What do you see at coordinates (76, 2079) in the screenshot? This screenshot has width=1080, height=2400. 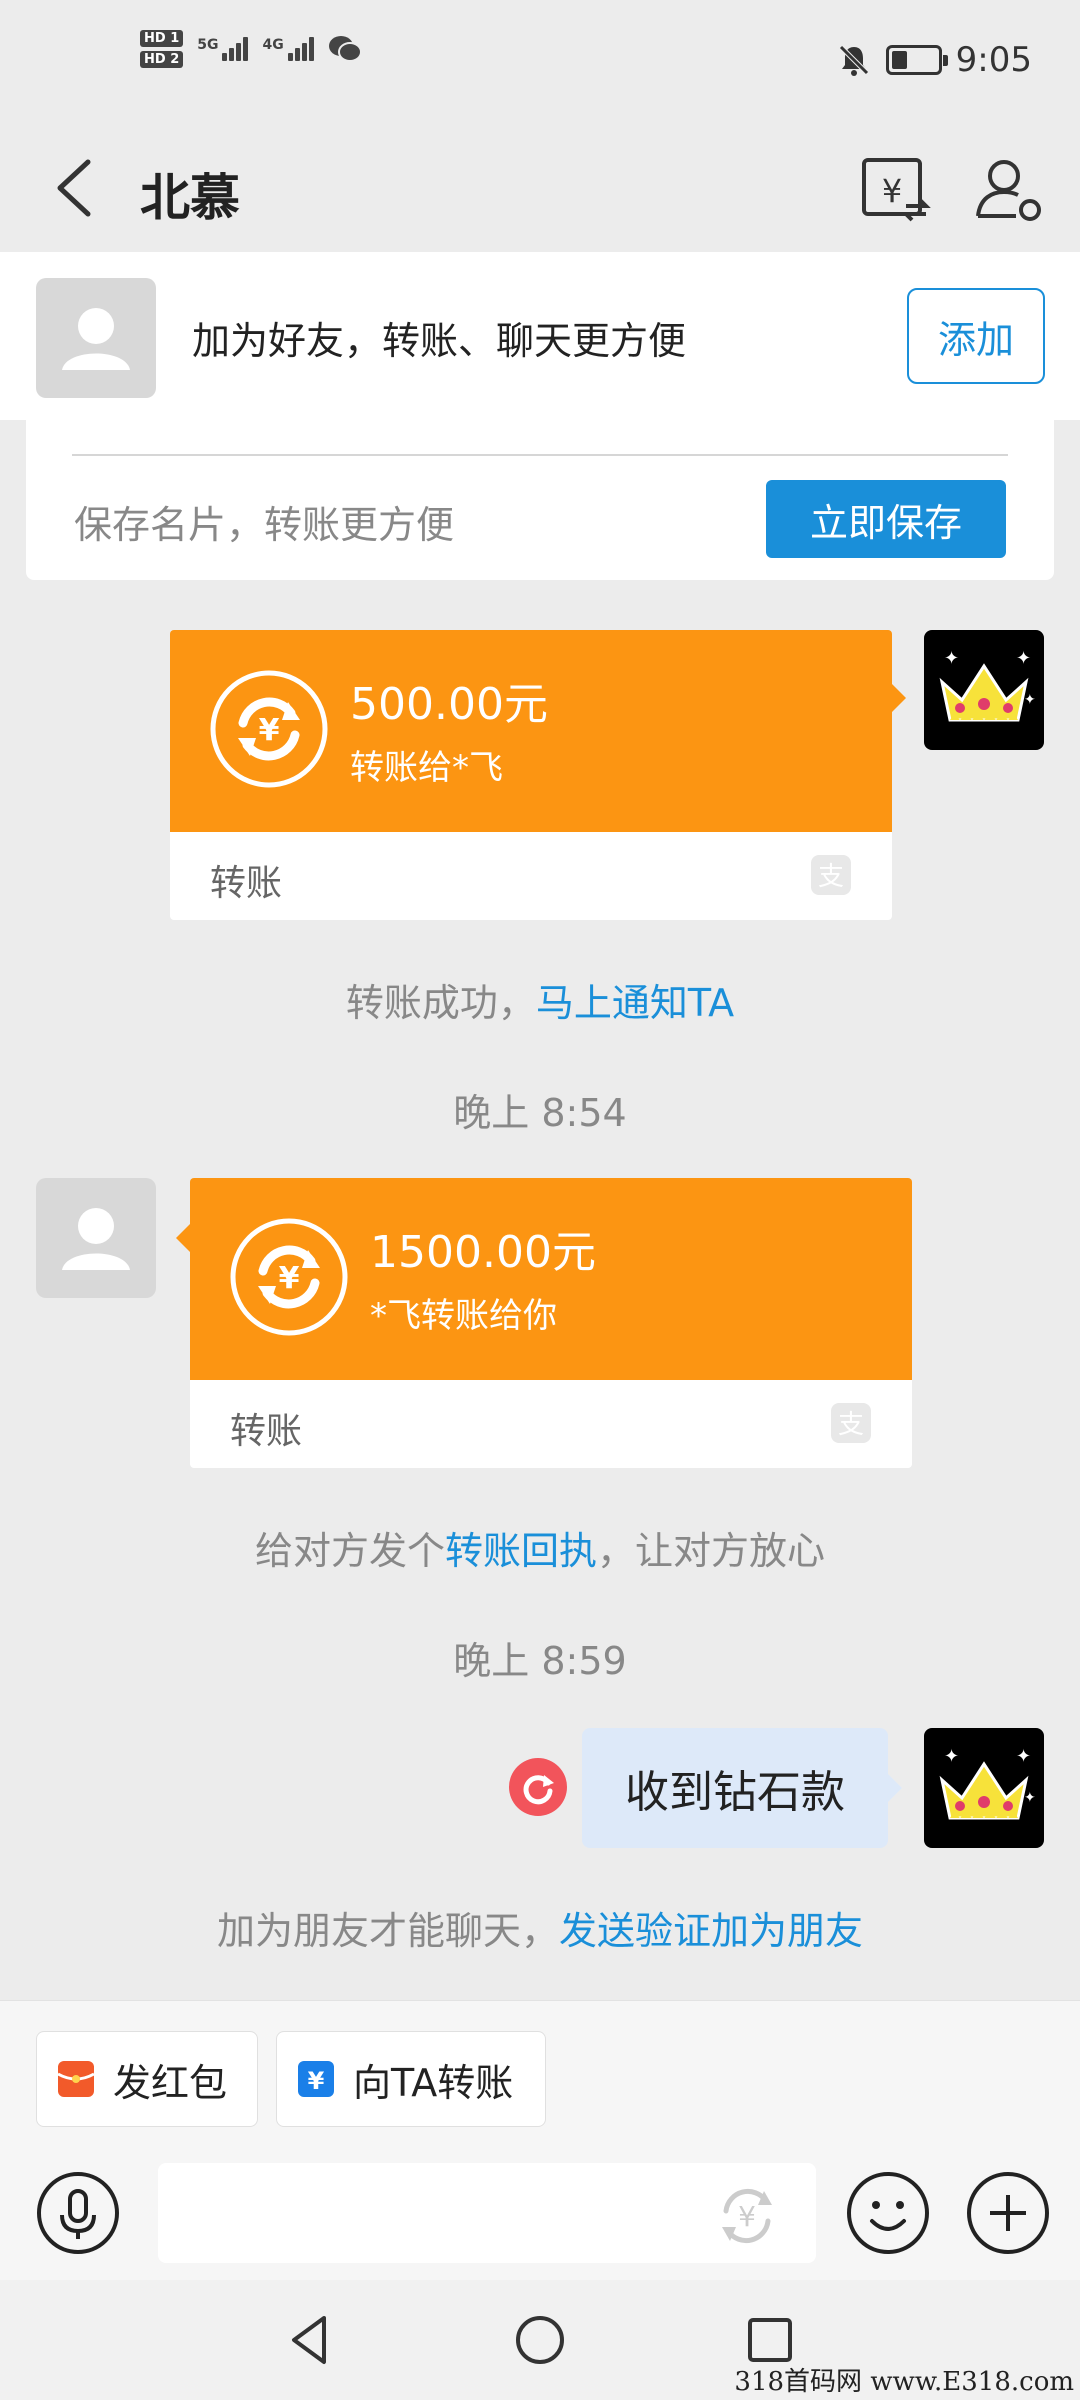 I see `red-packet-icon` at bounding box center [76, 2079].